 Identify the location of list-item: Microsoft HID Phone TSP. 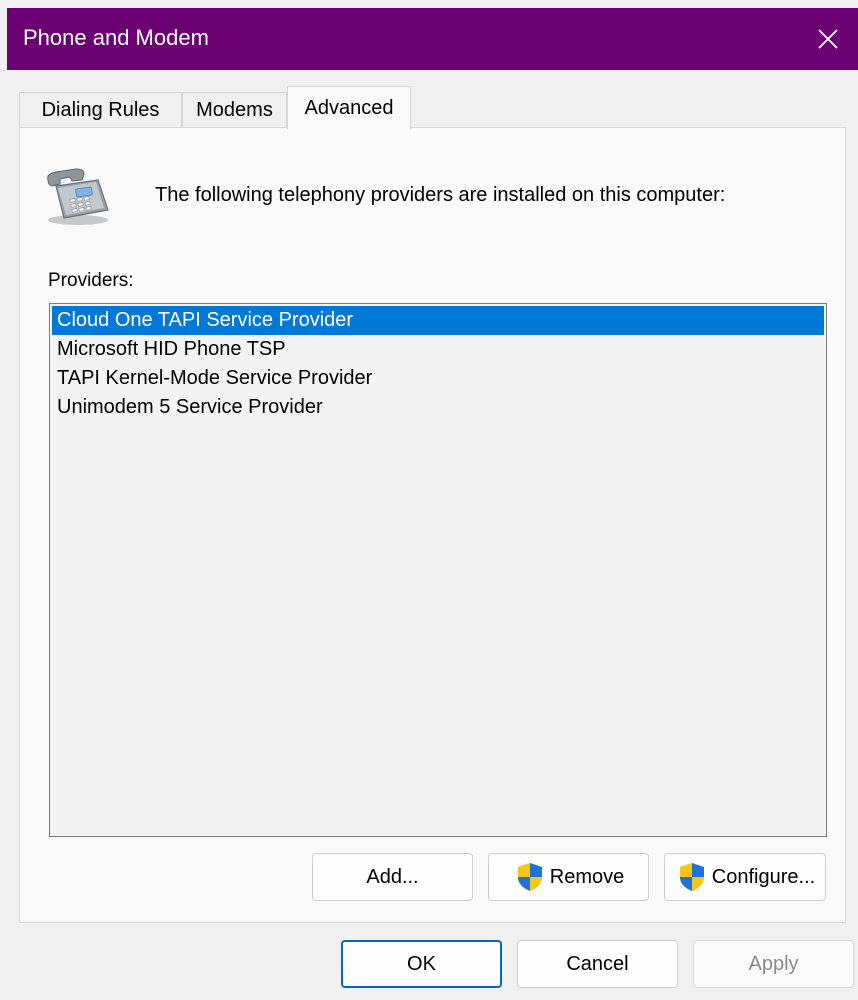
(438, 349).